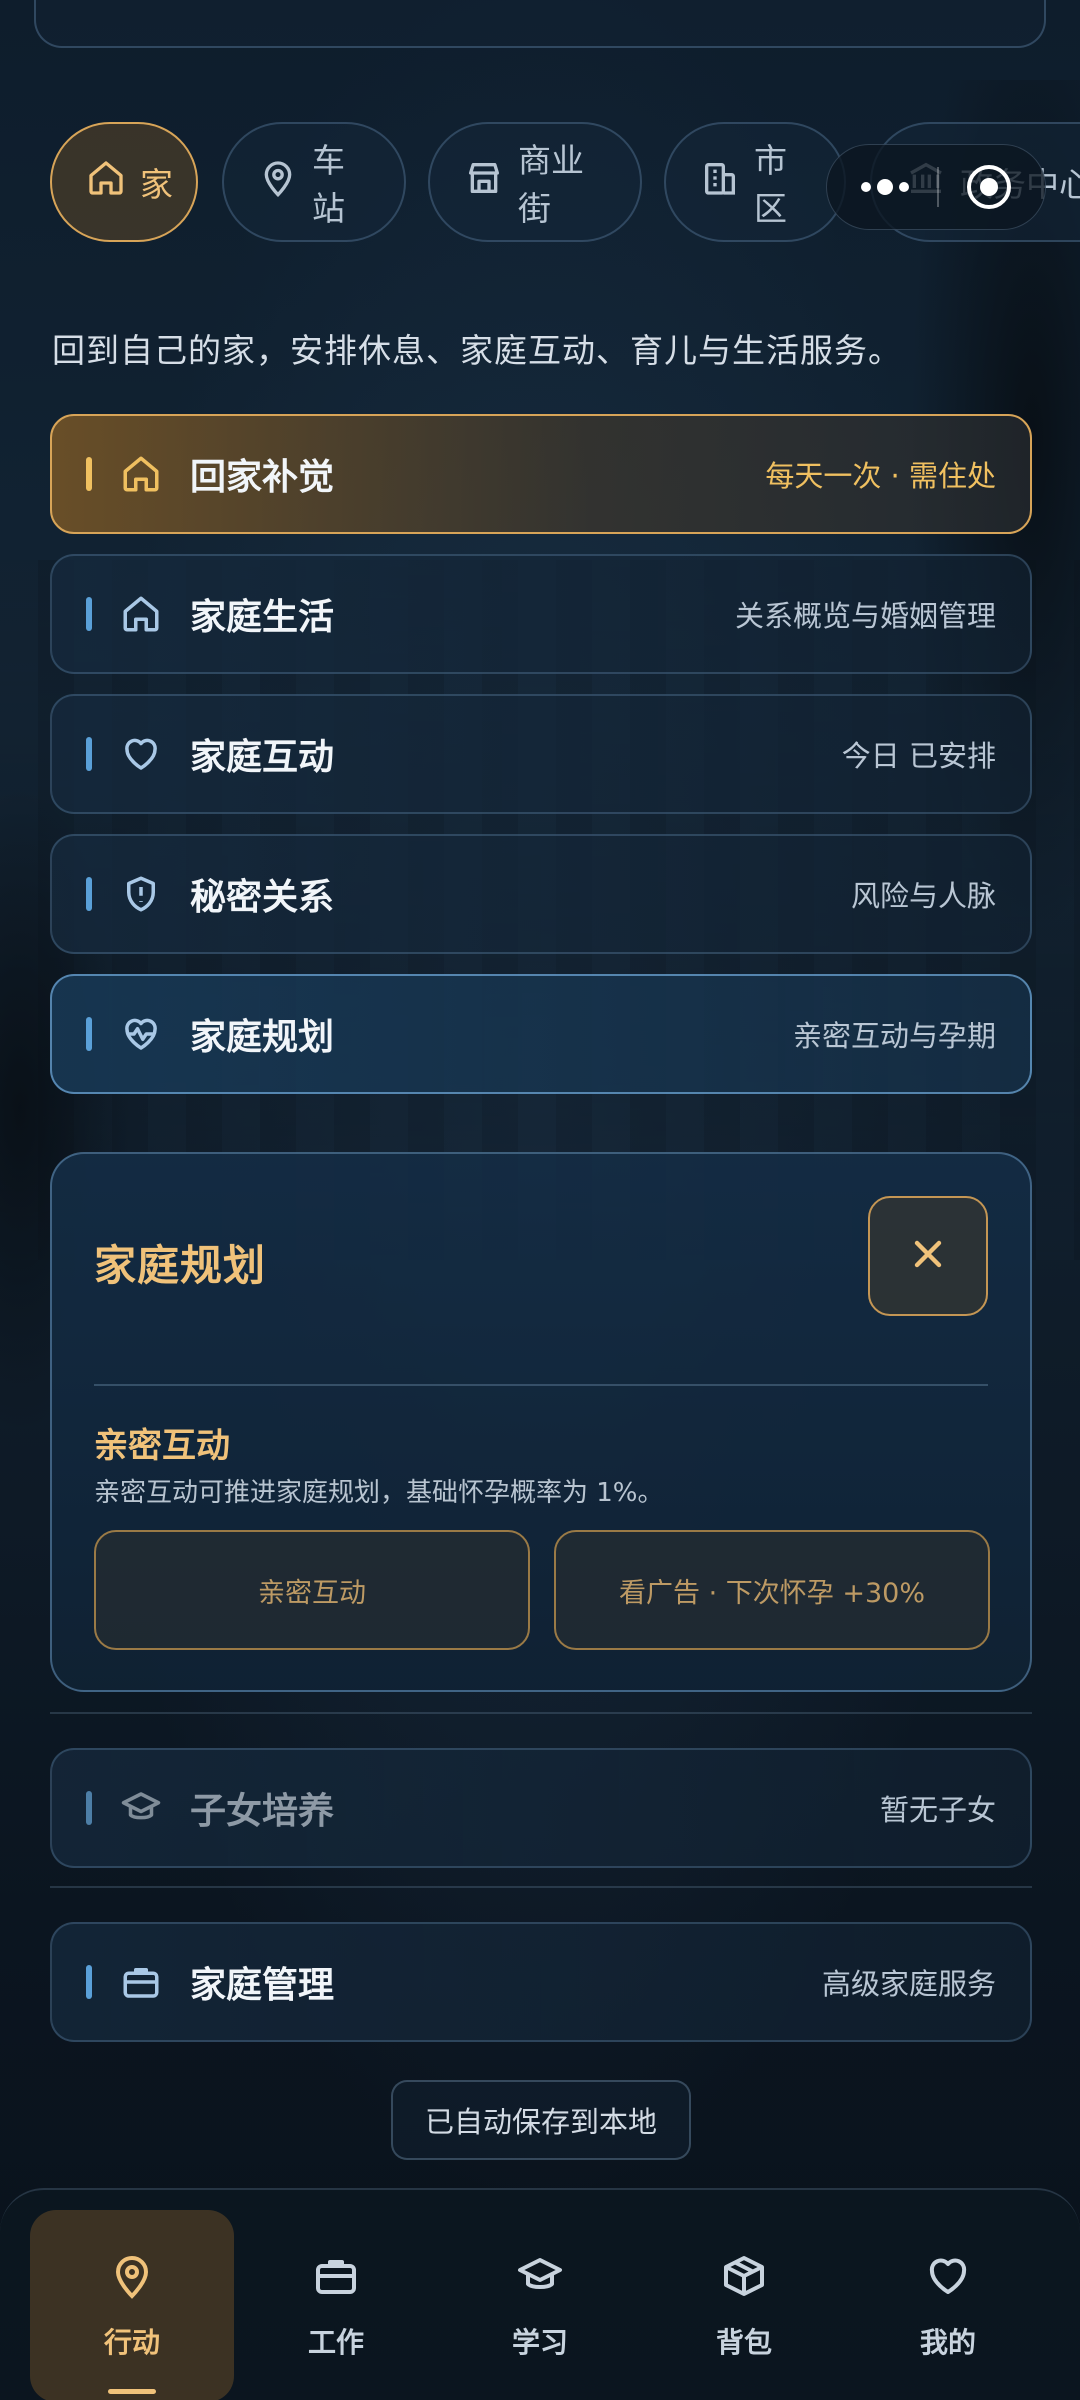 The image size is (1080, 2400). What do you see at coordinates (312, 1590) in the screenshot?
I see `intimate-interaction-button: 亲密互动` at bounding box center [312, 1590].